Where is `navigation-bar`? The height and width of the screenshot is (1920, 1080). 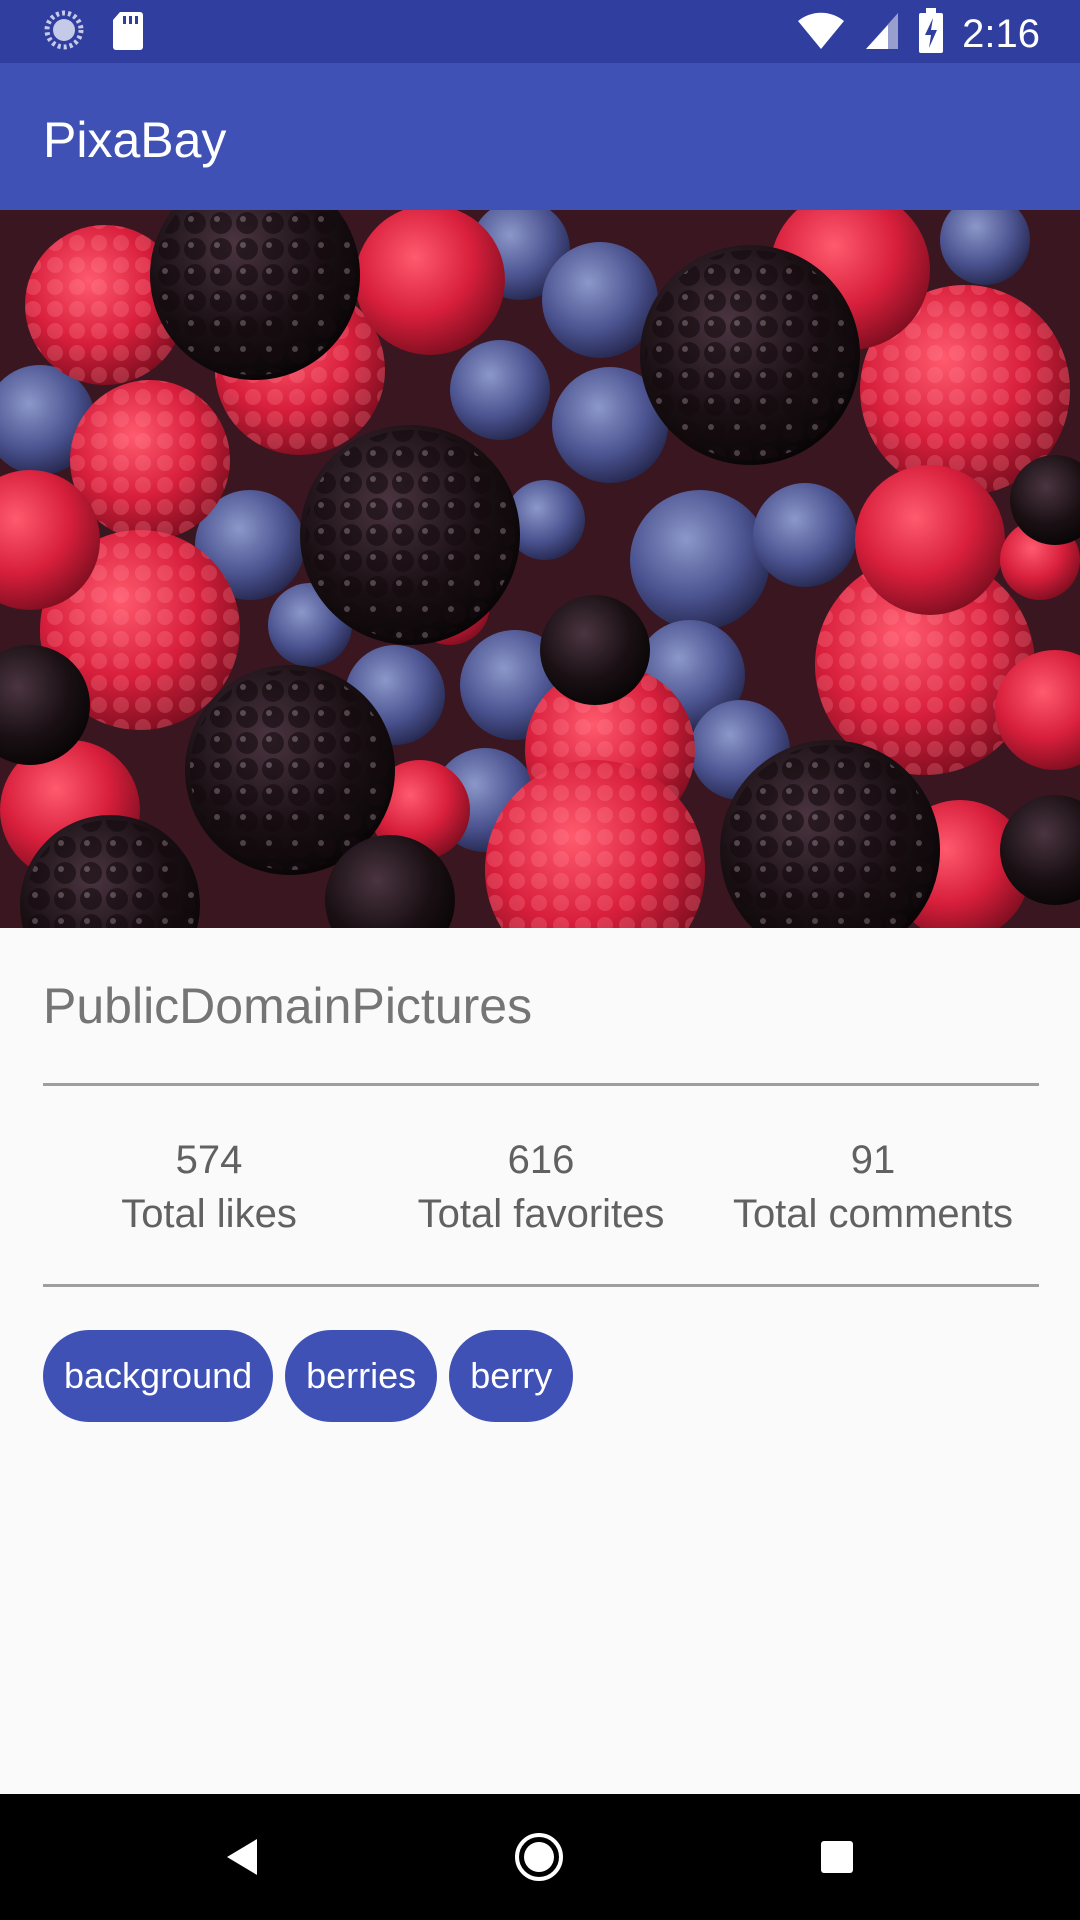
navigation-bar is located at coordinates (540, 1857).